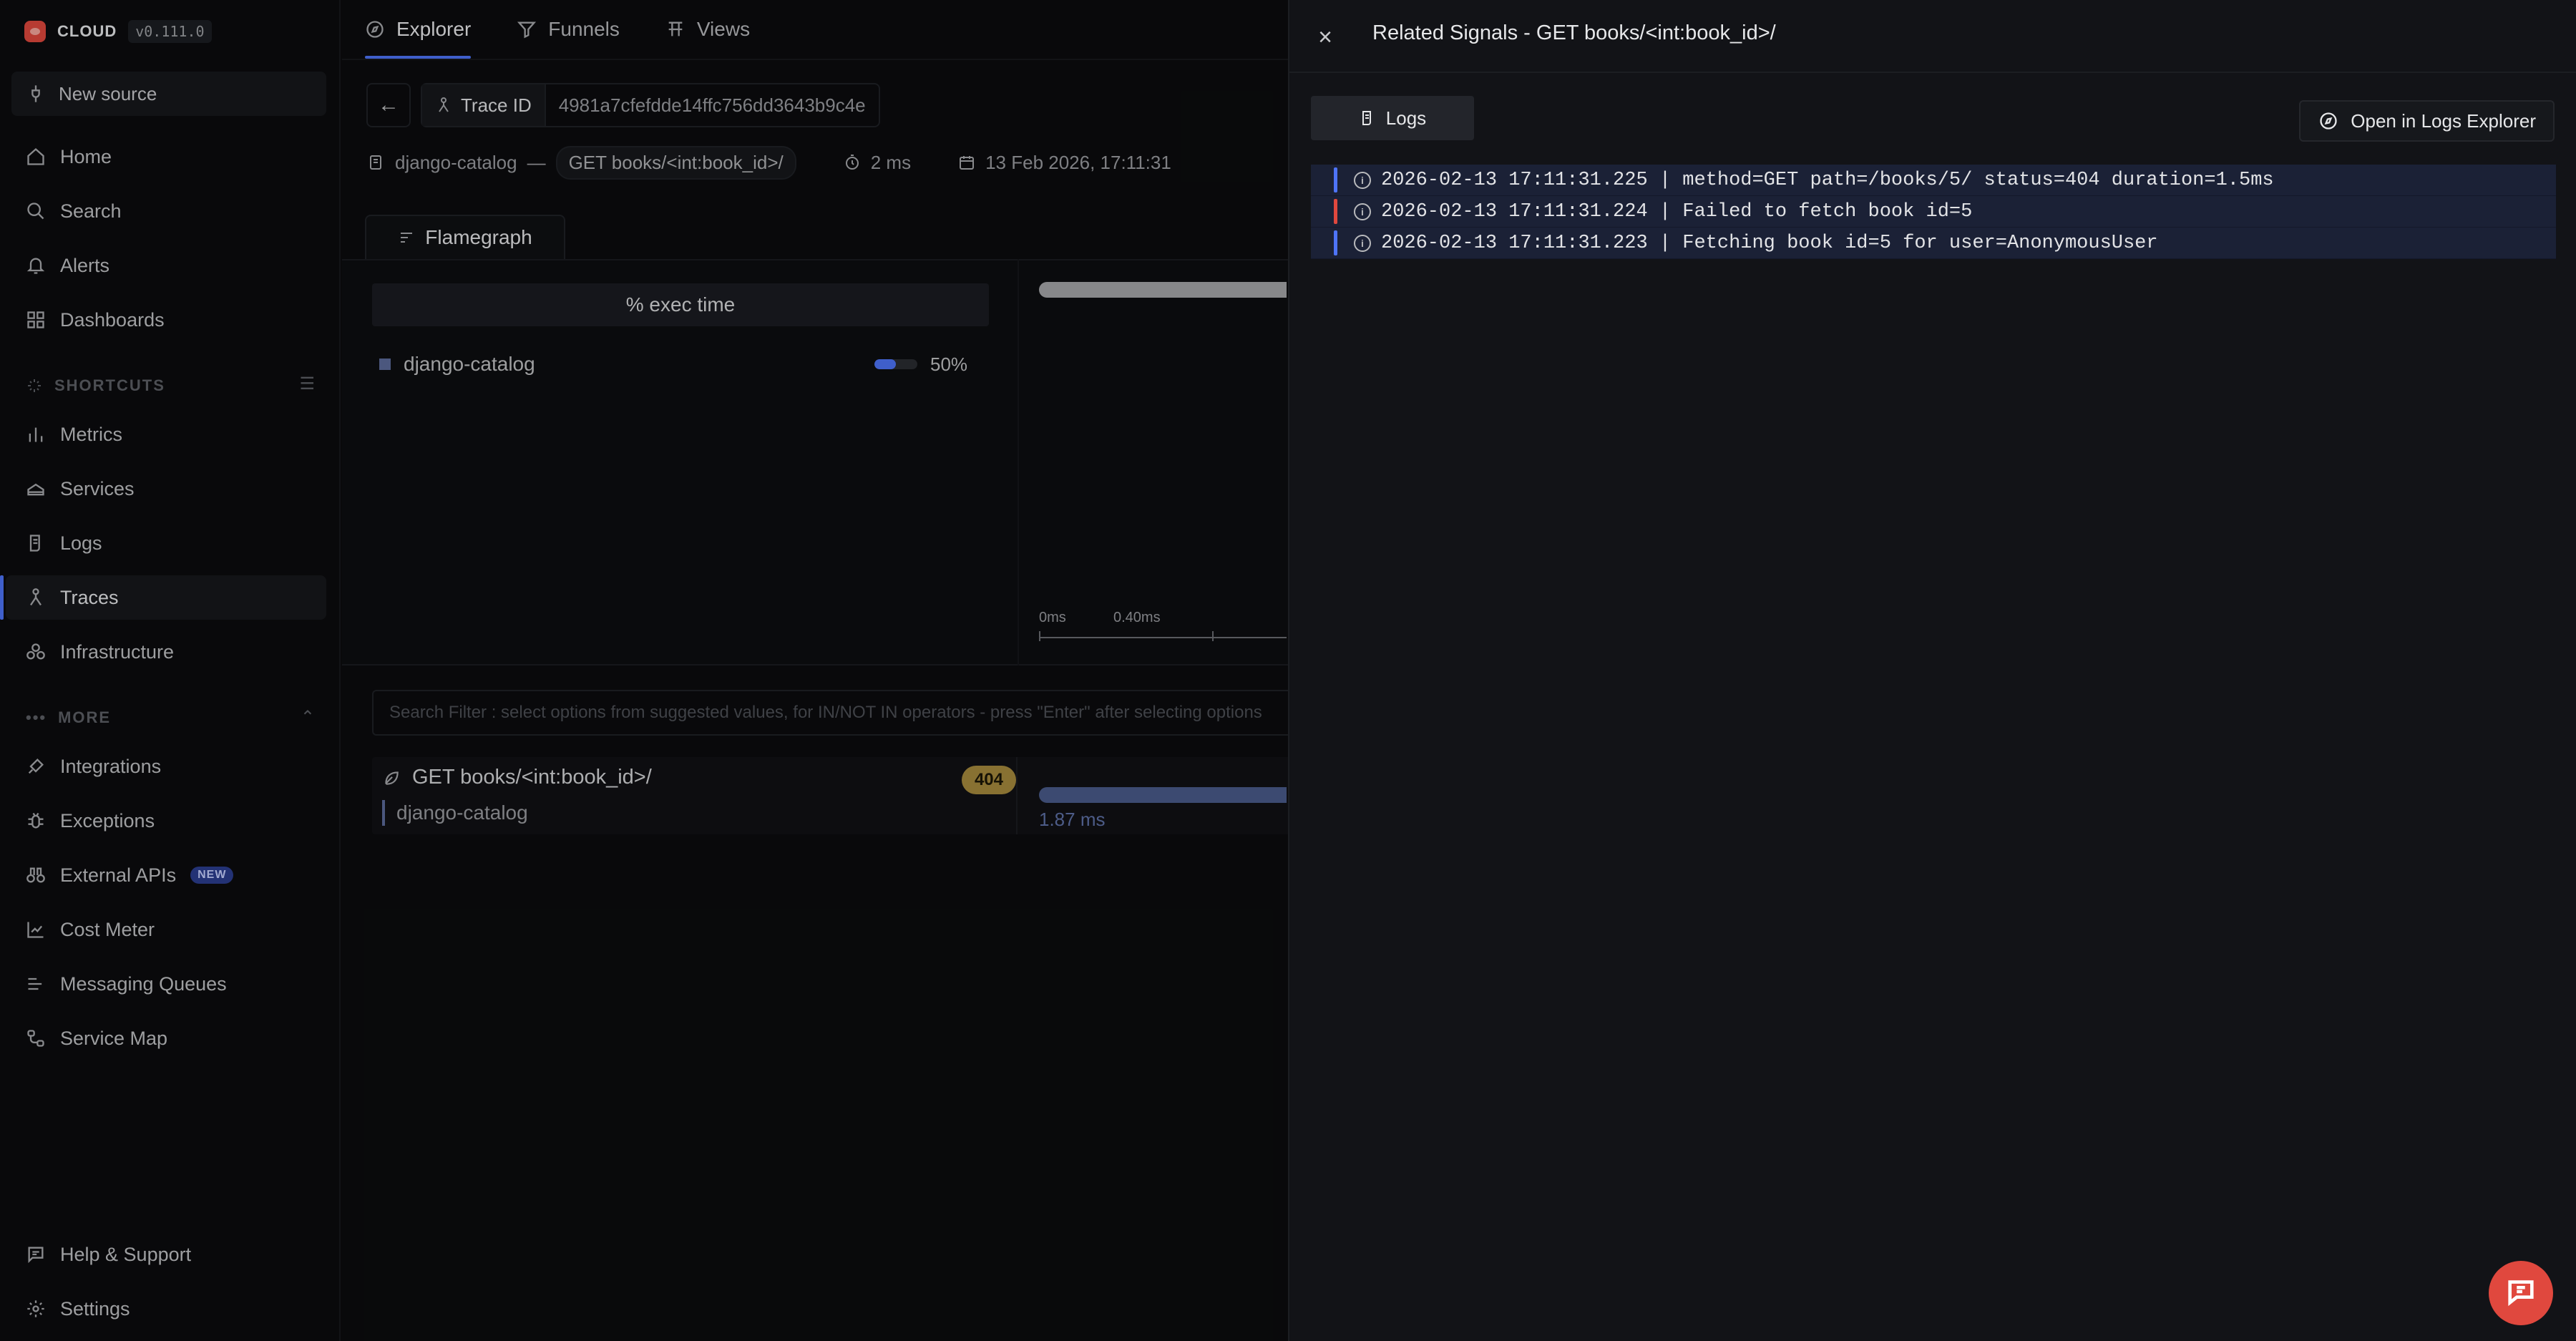 This screenshot has width=2576, height=1341. Describe the element at coordinates (91, 434) in the screenshot. I see `sidebar-item-label: Metrics` at that location.